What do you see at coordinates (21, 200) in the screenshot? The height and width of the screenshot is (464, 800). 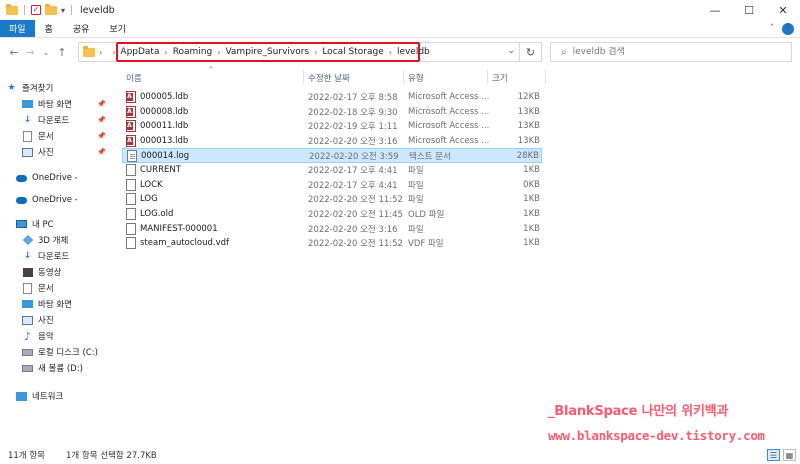 I see `cloud-icon` at bounding box center [21, 200].